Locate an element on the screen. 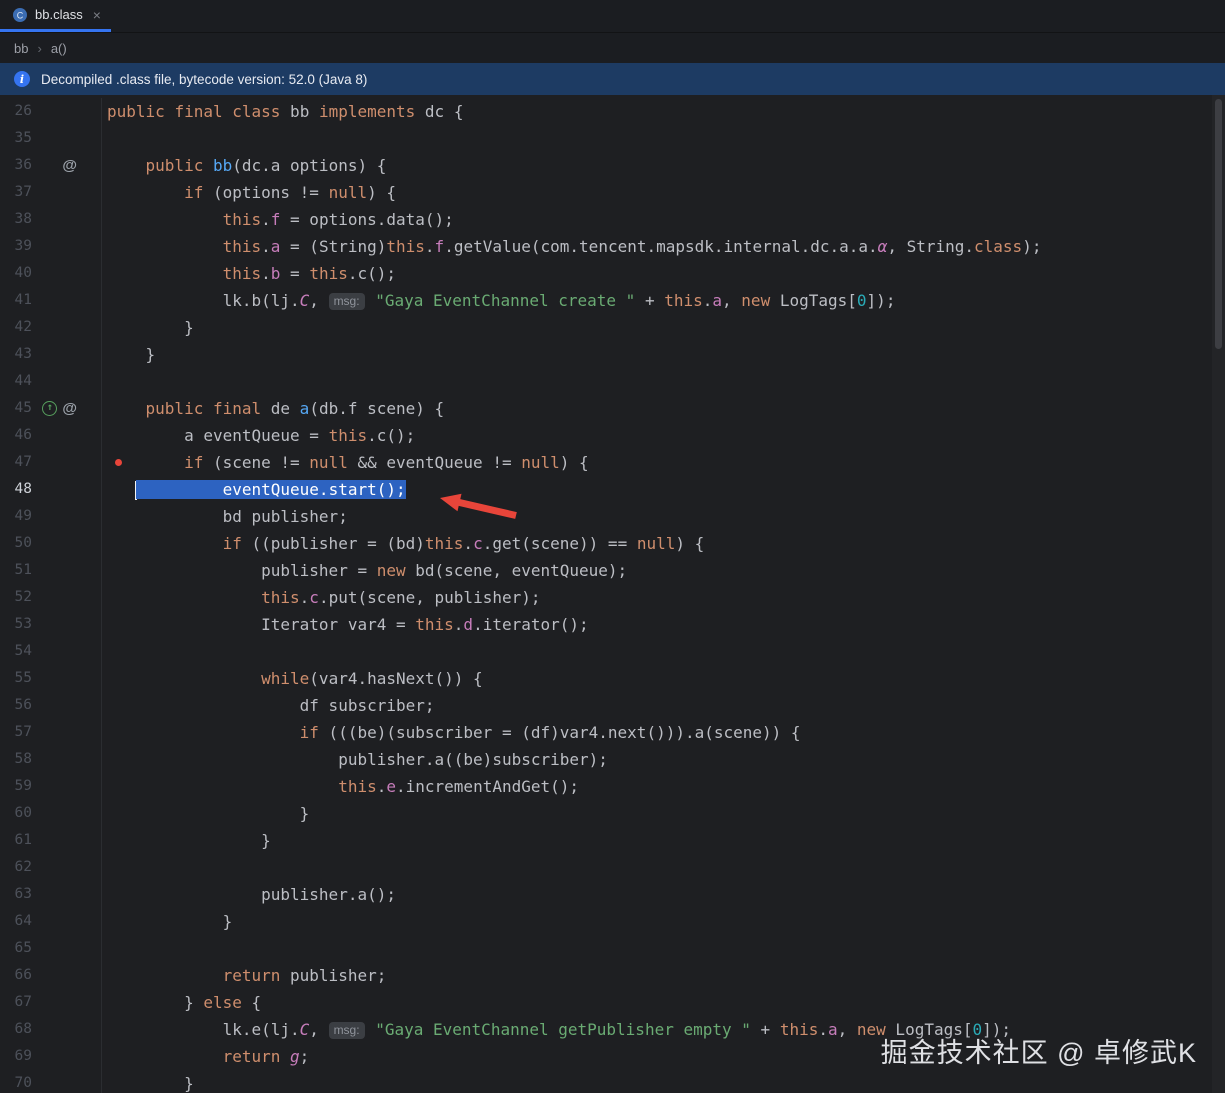  line-number: 41 is located at coordinates (20, 300).